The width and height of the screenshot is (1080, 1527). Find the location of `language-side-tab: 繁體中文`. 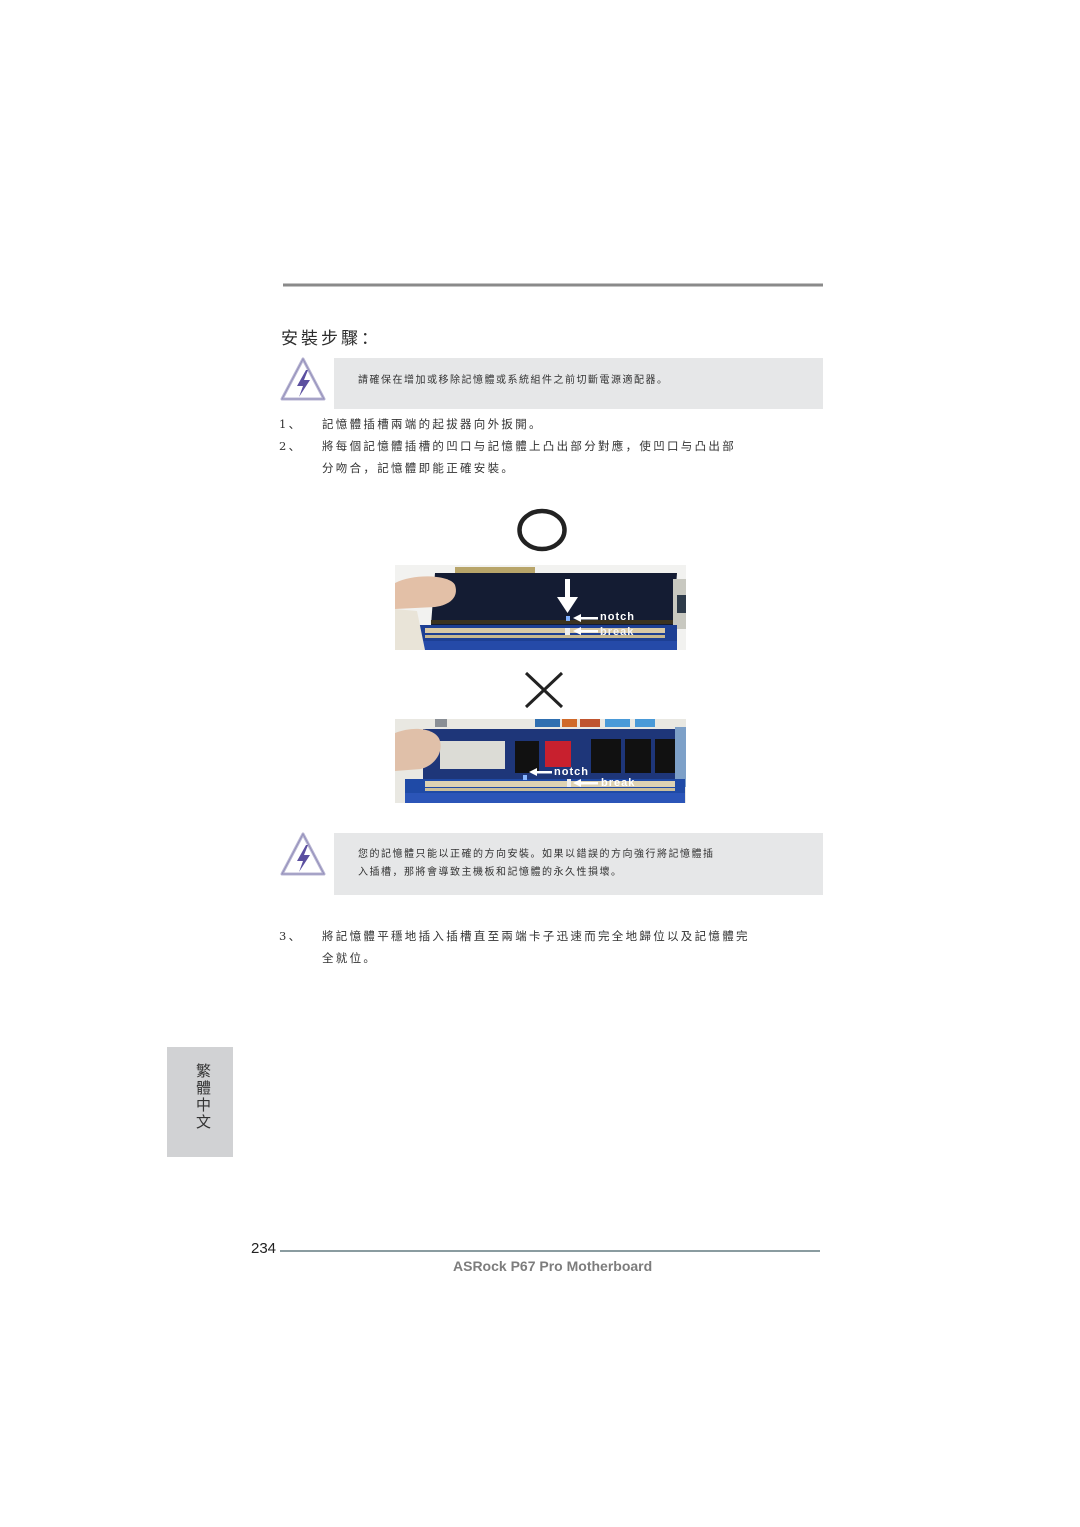

language-side-tab: 繁體中文 is located at coordinates (200, 1102).